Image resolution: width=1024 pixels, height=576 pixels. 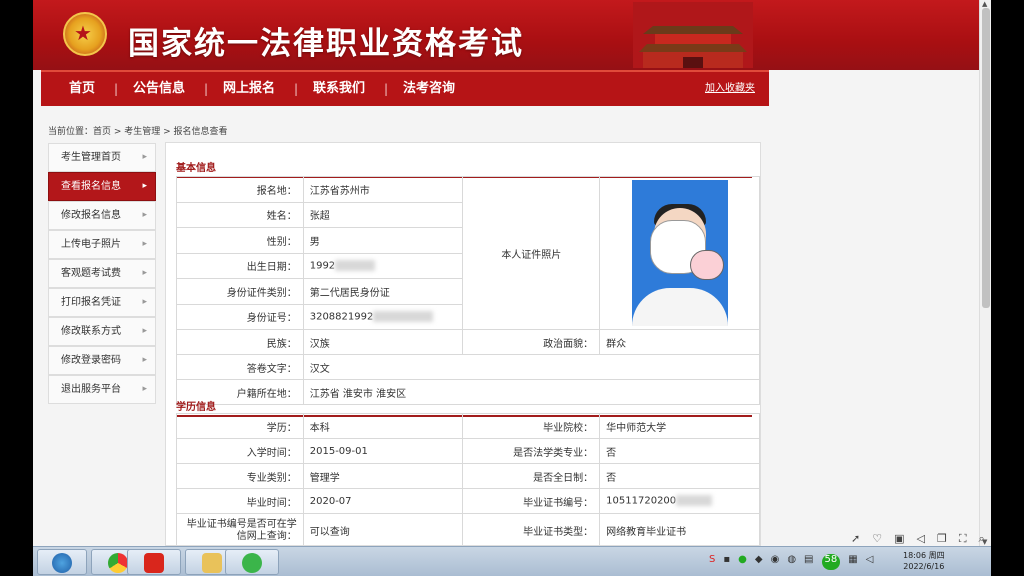 What do you see at coordinates (429, 89) in the screenshot?
I see `nav-consult: 法考咨询` at bounding box center [429, 89].